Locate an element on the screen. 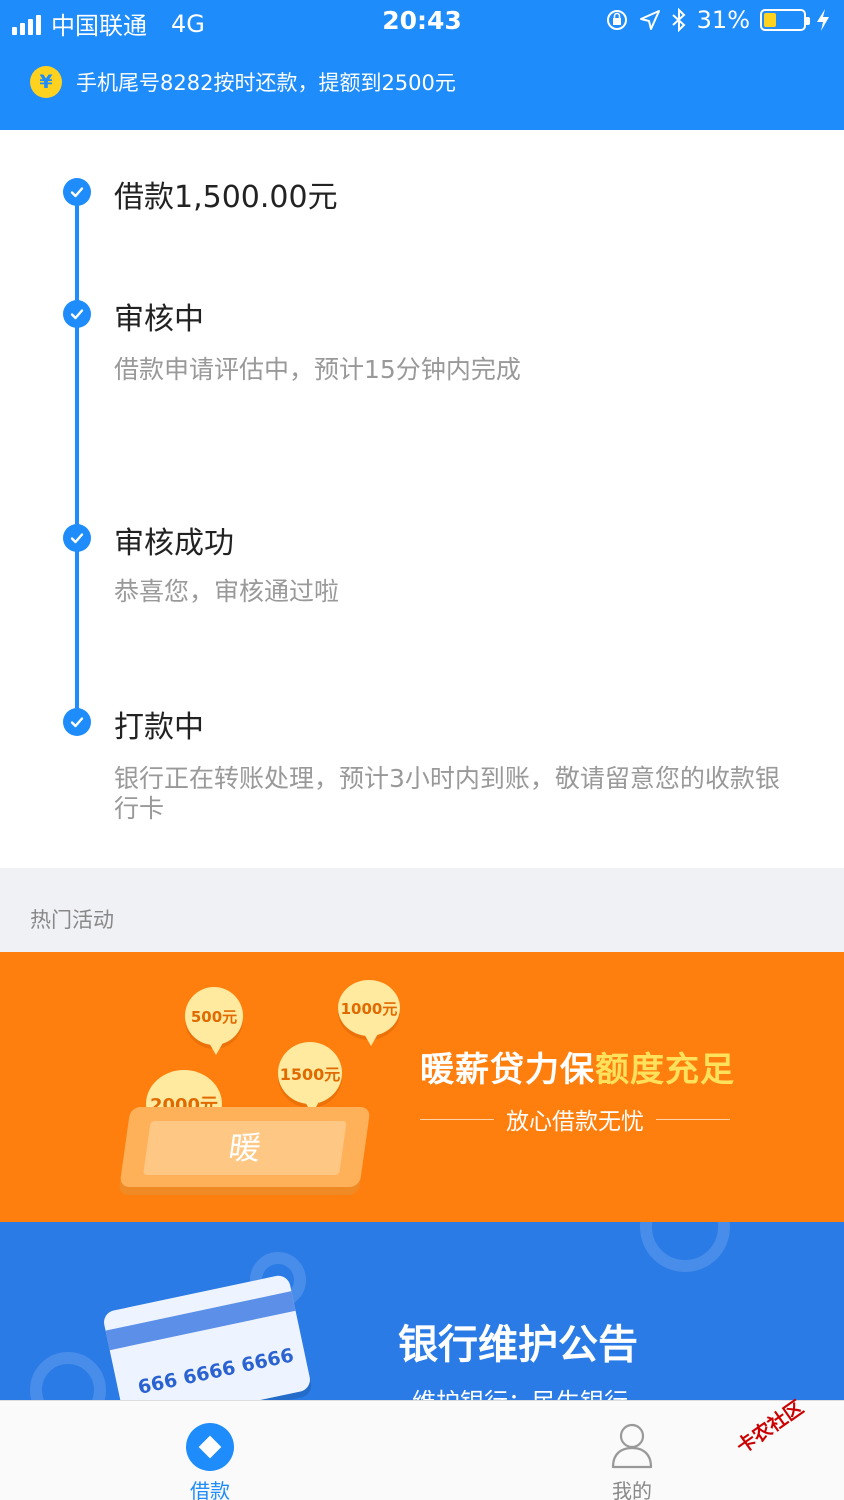  step-title: 打款中 is located at coordinates (159, 727).